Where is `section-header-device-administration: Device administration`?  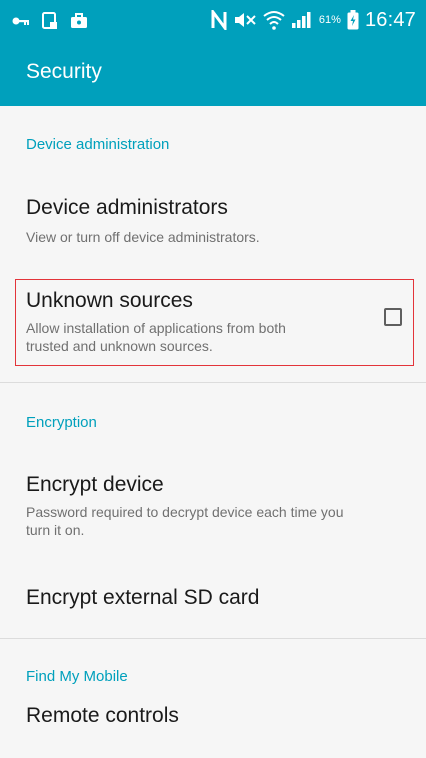
section-header-device-administration: Device administration is located at coordinates (98, 144).